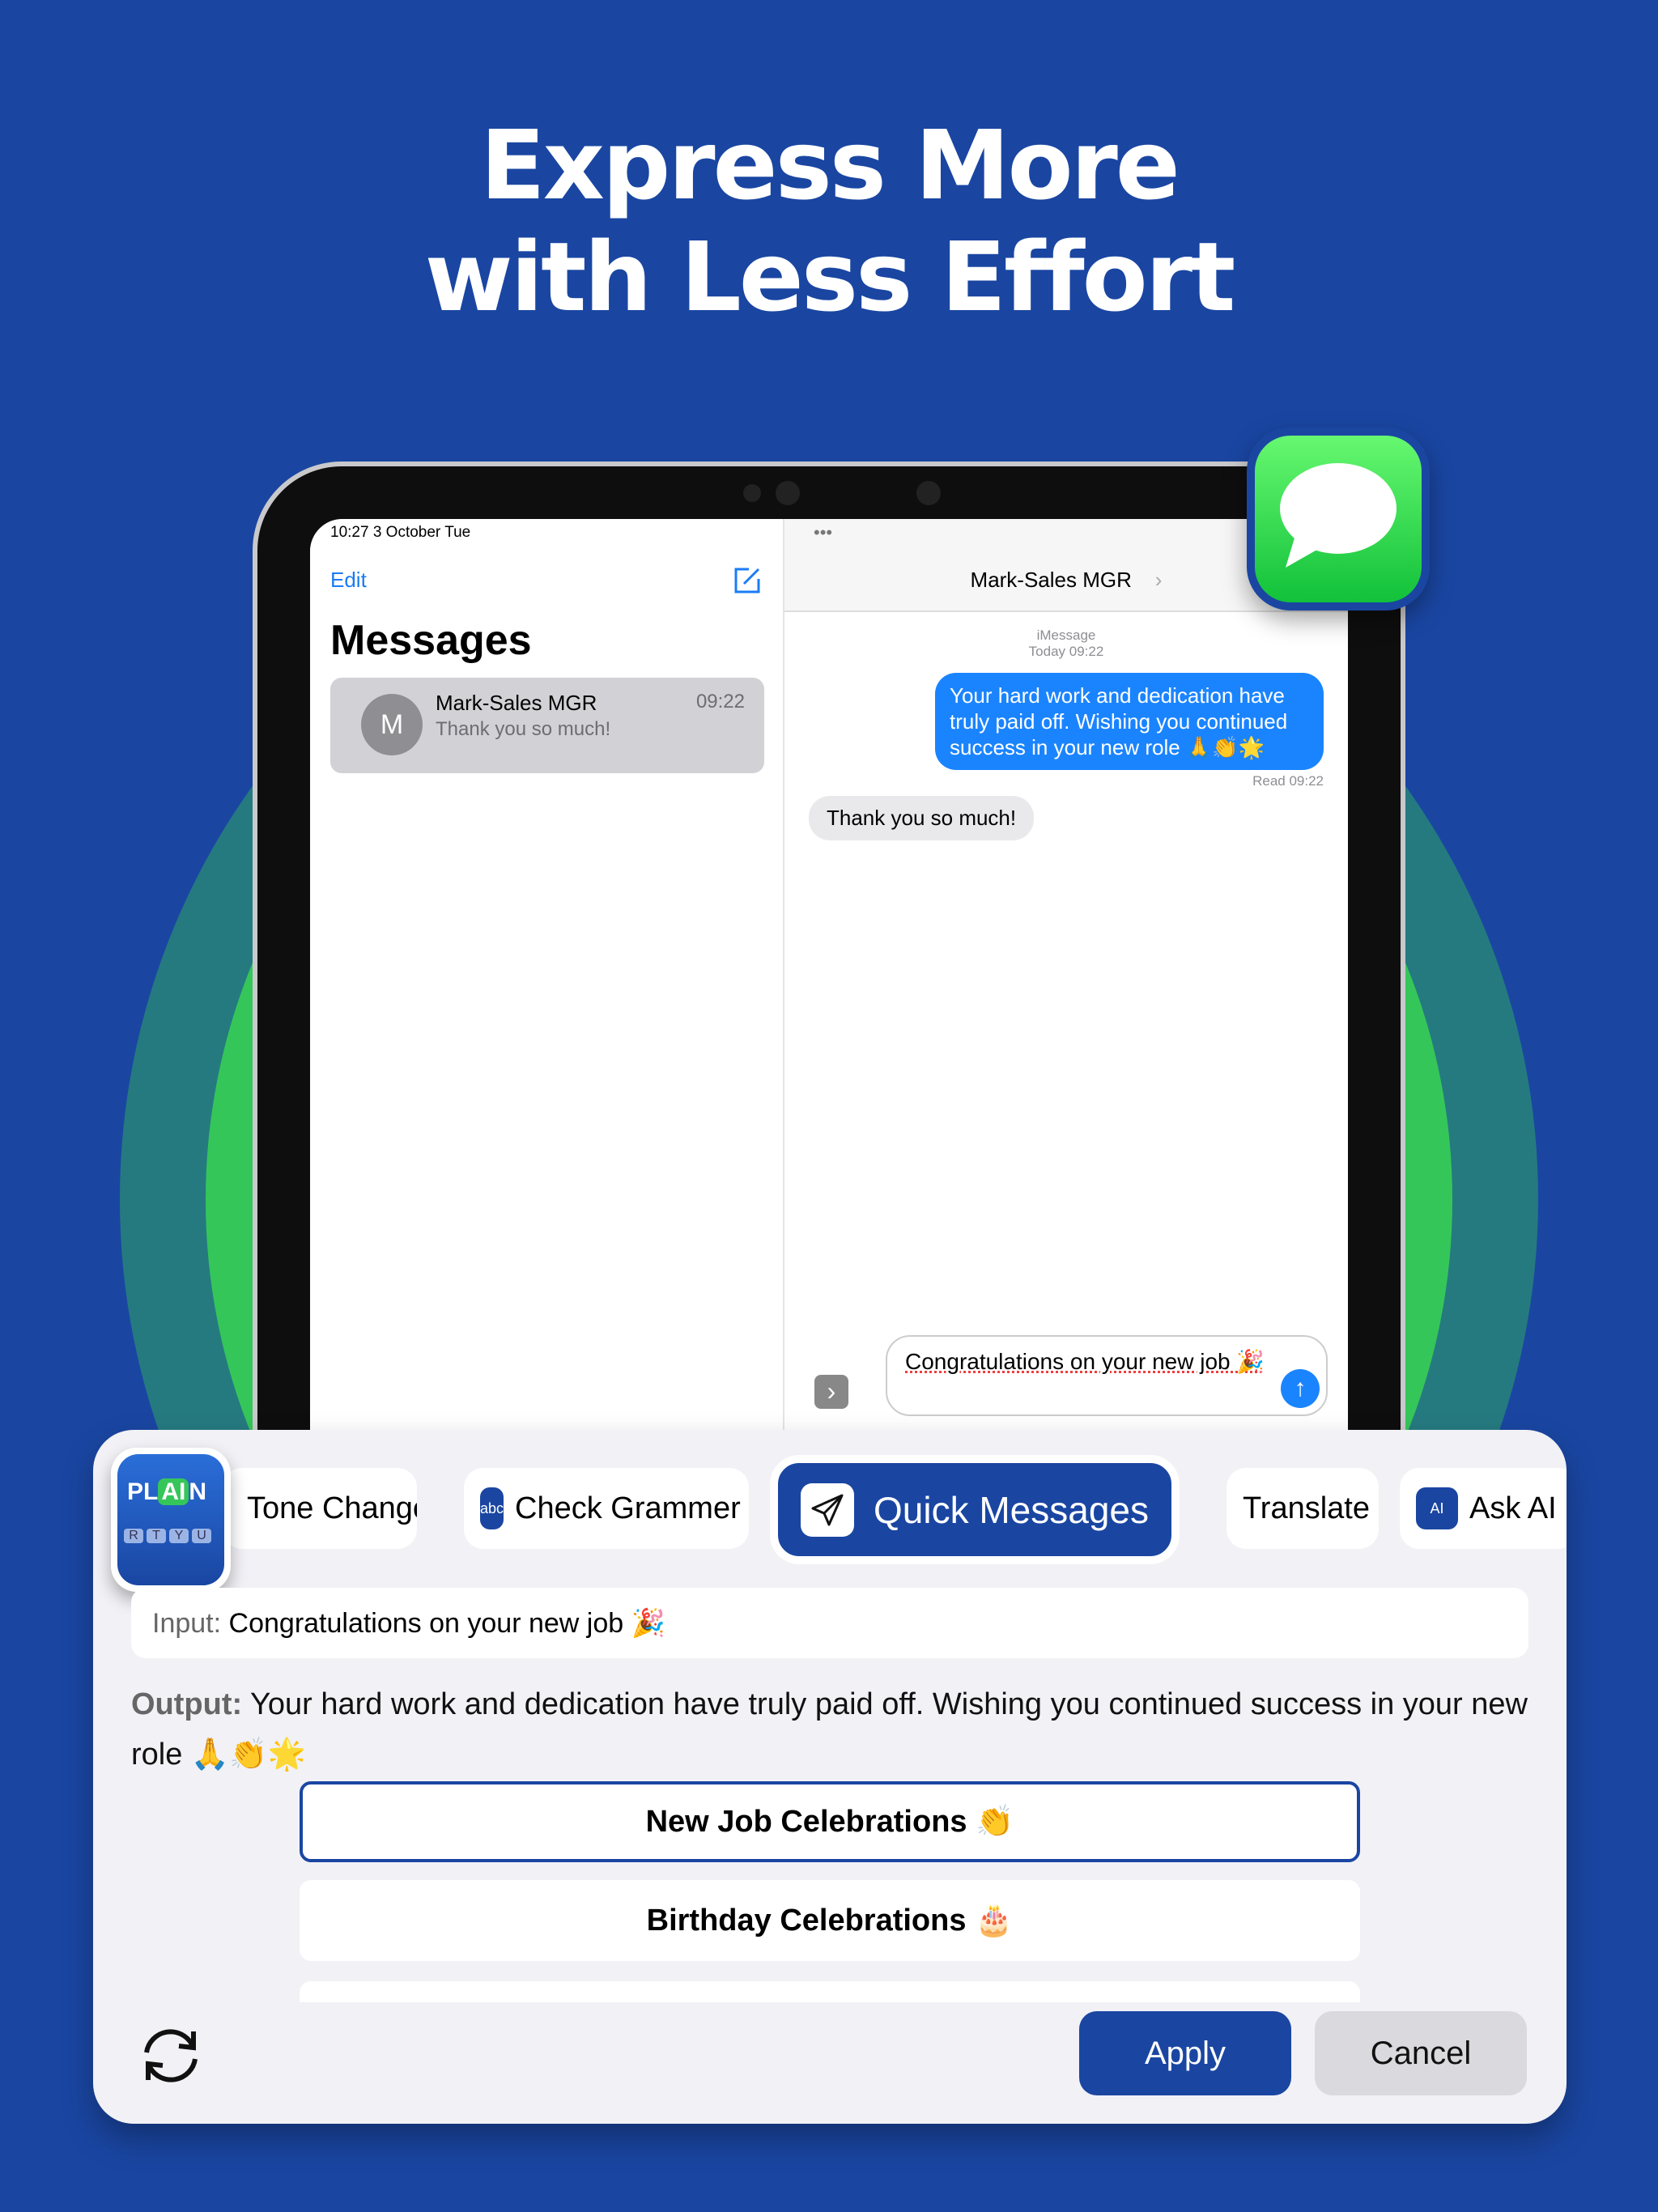 Image resolution: width=1658 pixels, height=2212 pixels. Describe the element at coordinates (788, 493) in the screenshot. I see `camera-icon` at that location.